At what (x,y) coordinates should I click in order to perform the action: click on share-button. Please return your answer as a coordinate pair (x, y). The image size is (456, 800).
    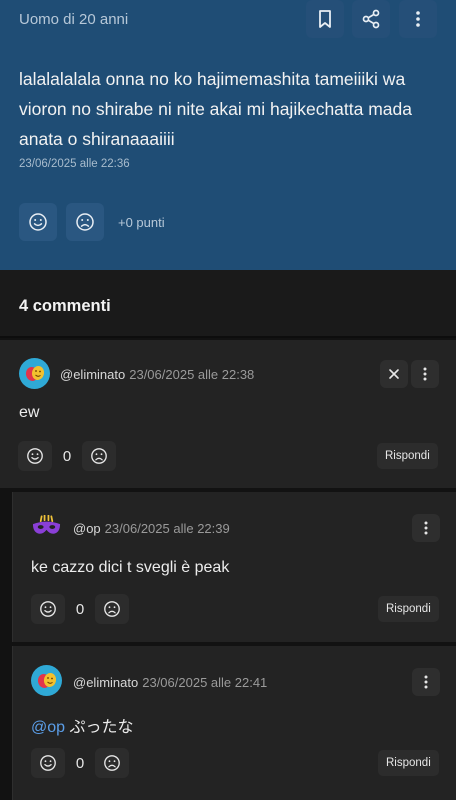
    Looking at the image, I should click on (371, 19).